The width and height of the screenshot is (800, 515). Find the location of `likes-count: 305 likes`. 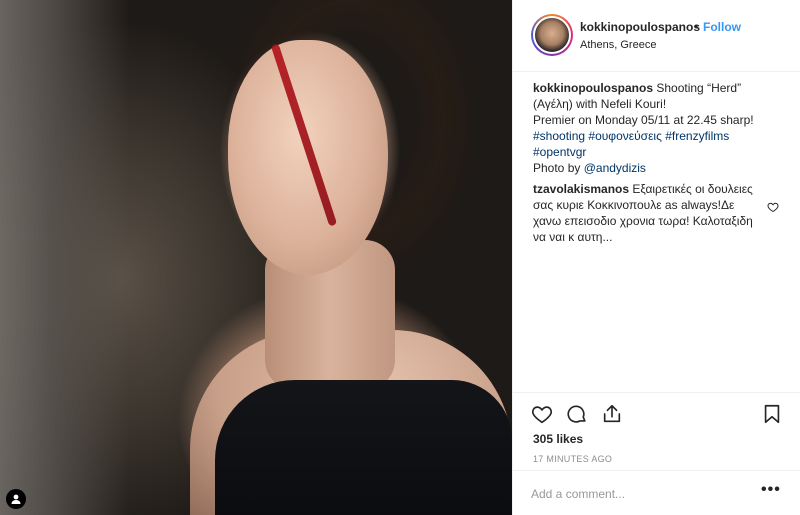

likes-count: 305 likes is located at coordinates (558, 439).